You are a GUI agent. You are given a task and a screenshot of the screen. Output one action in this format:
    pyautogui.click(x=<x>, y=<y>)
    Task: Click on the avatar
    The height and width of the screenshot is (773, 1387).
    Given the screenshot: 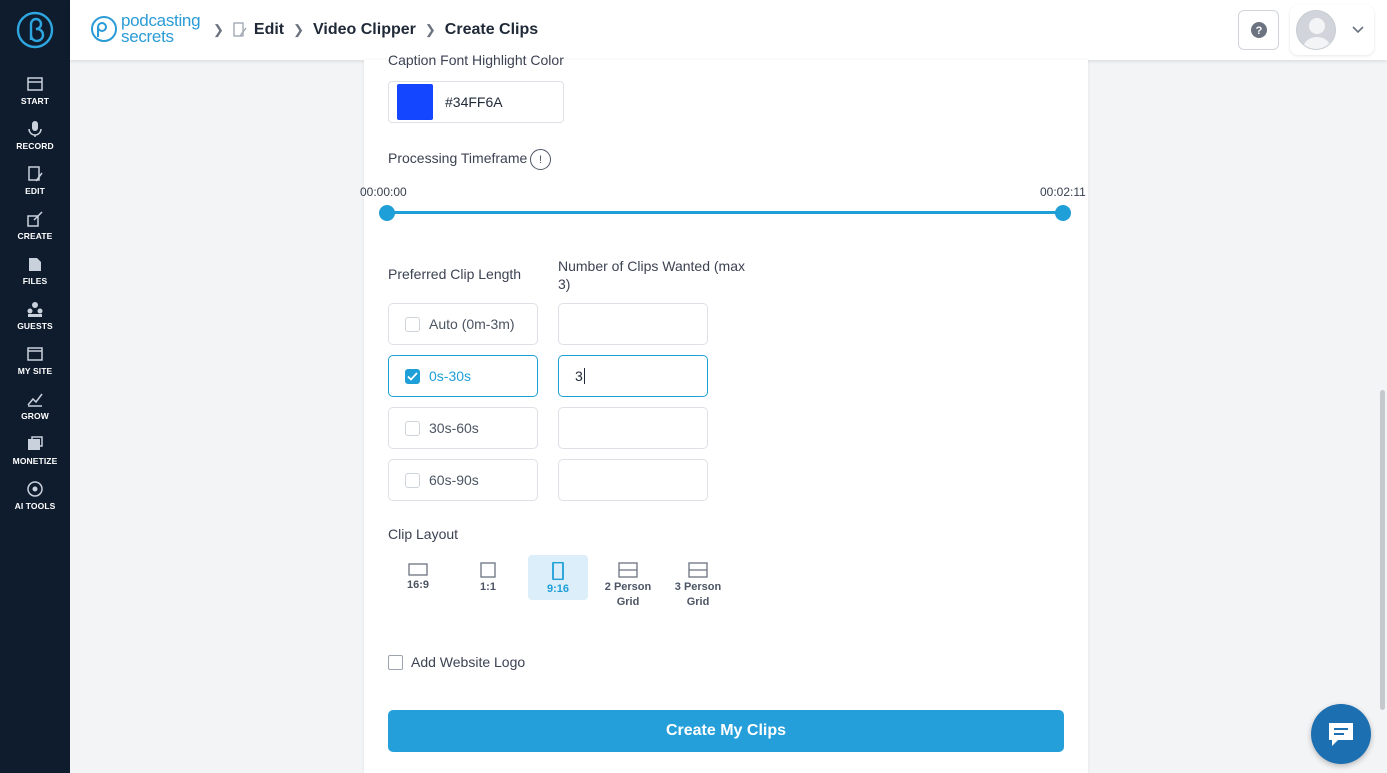 What is the action you would take?
    pyautogui.click(x=1316, y=30)
    